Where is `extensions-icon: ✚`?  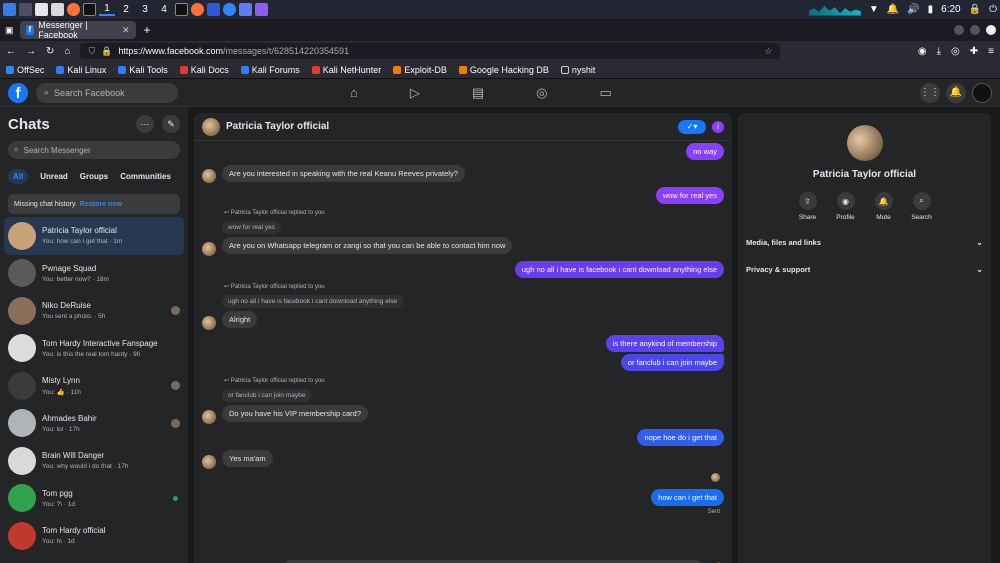
extensions-icon: ✚ is located at coordinates (974, 51).